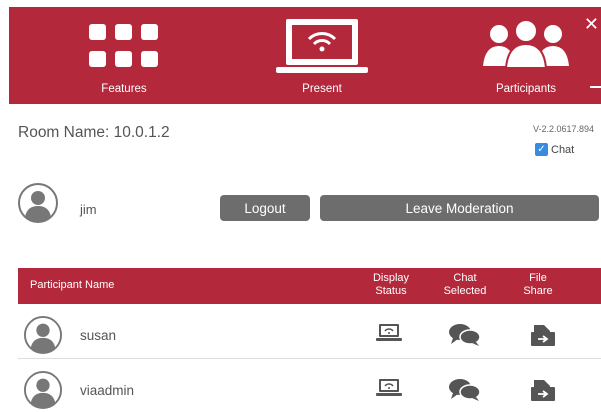 This screenshot has width=601, height=412. I want to click on nav-features-label: Features, so click(124, 89).